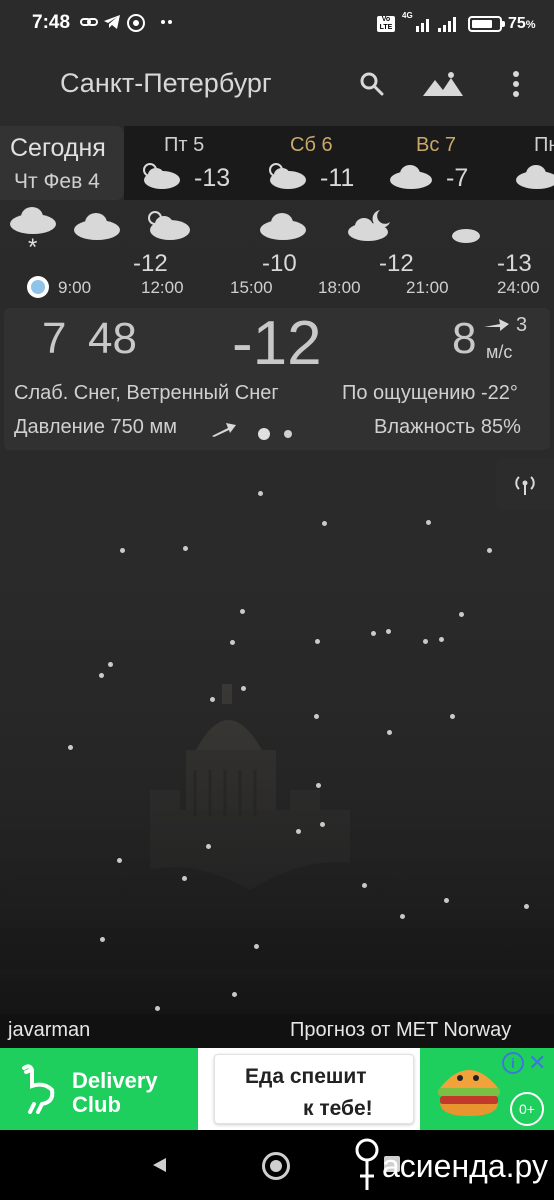 The width and height of the screenshot is (554, 1200). Describe the element at coordinates (306, 1076) in the screenshot. I see `ad-headline-line1: Еда спешит` at that location.